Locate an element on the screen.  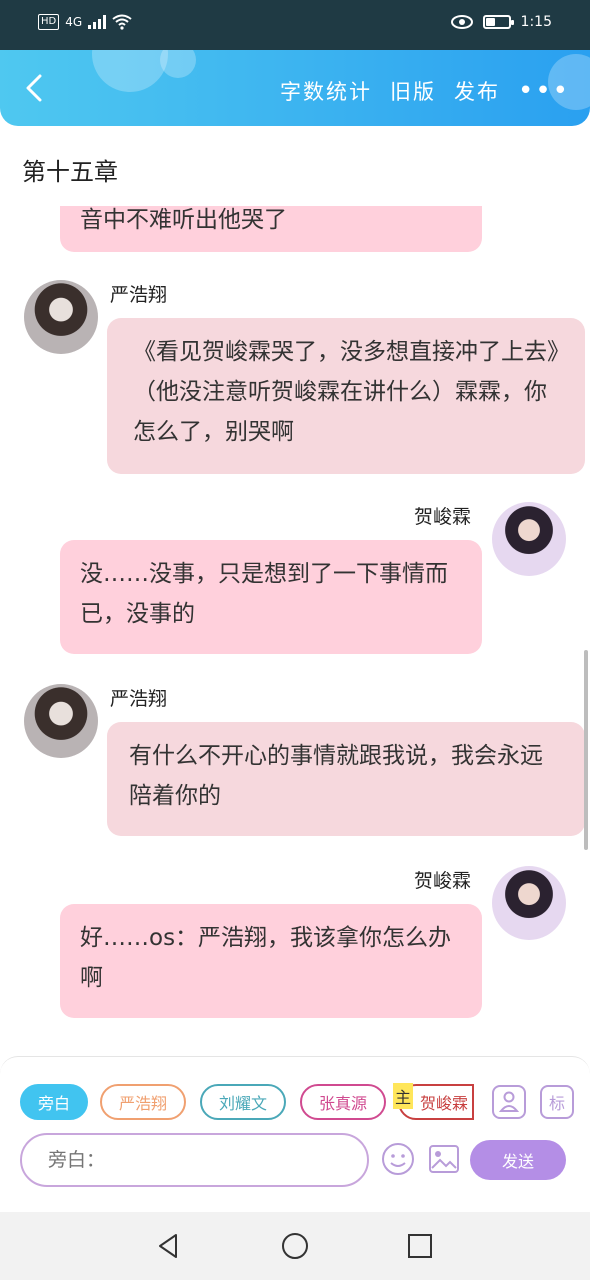
recents-square-icon is located at coordinates (420, 1246).